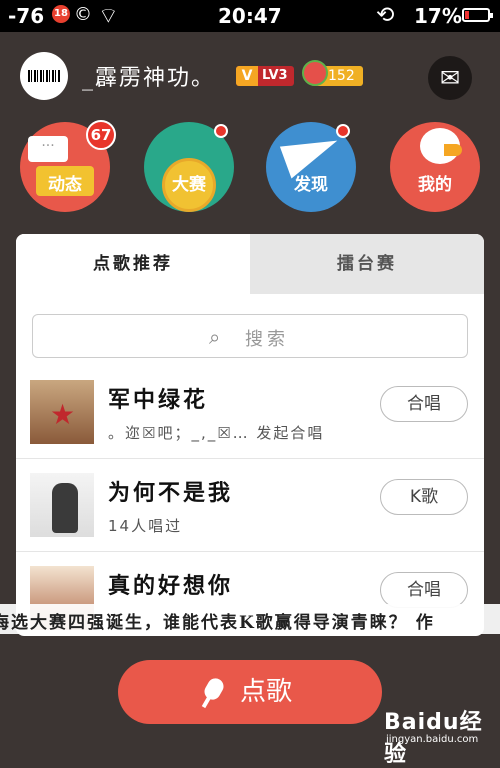 The width and height of the screenshot is (500, 768). What do you see at coordinates (250, 412) in the screenshot?
I see `list-item: 军中绿花 。迩☒吧；_,_☒… 发起合唱 合唱` at bounding box center [250, 412].